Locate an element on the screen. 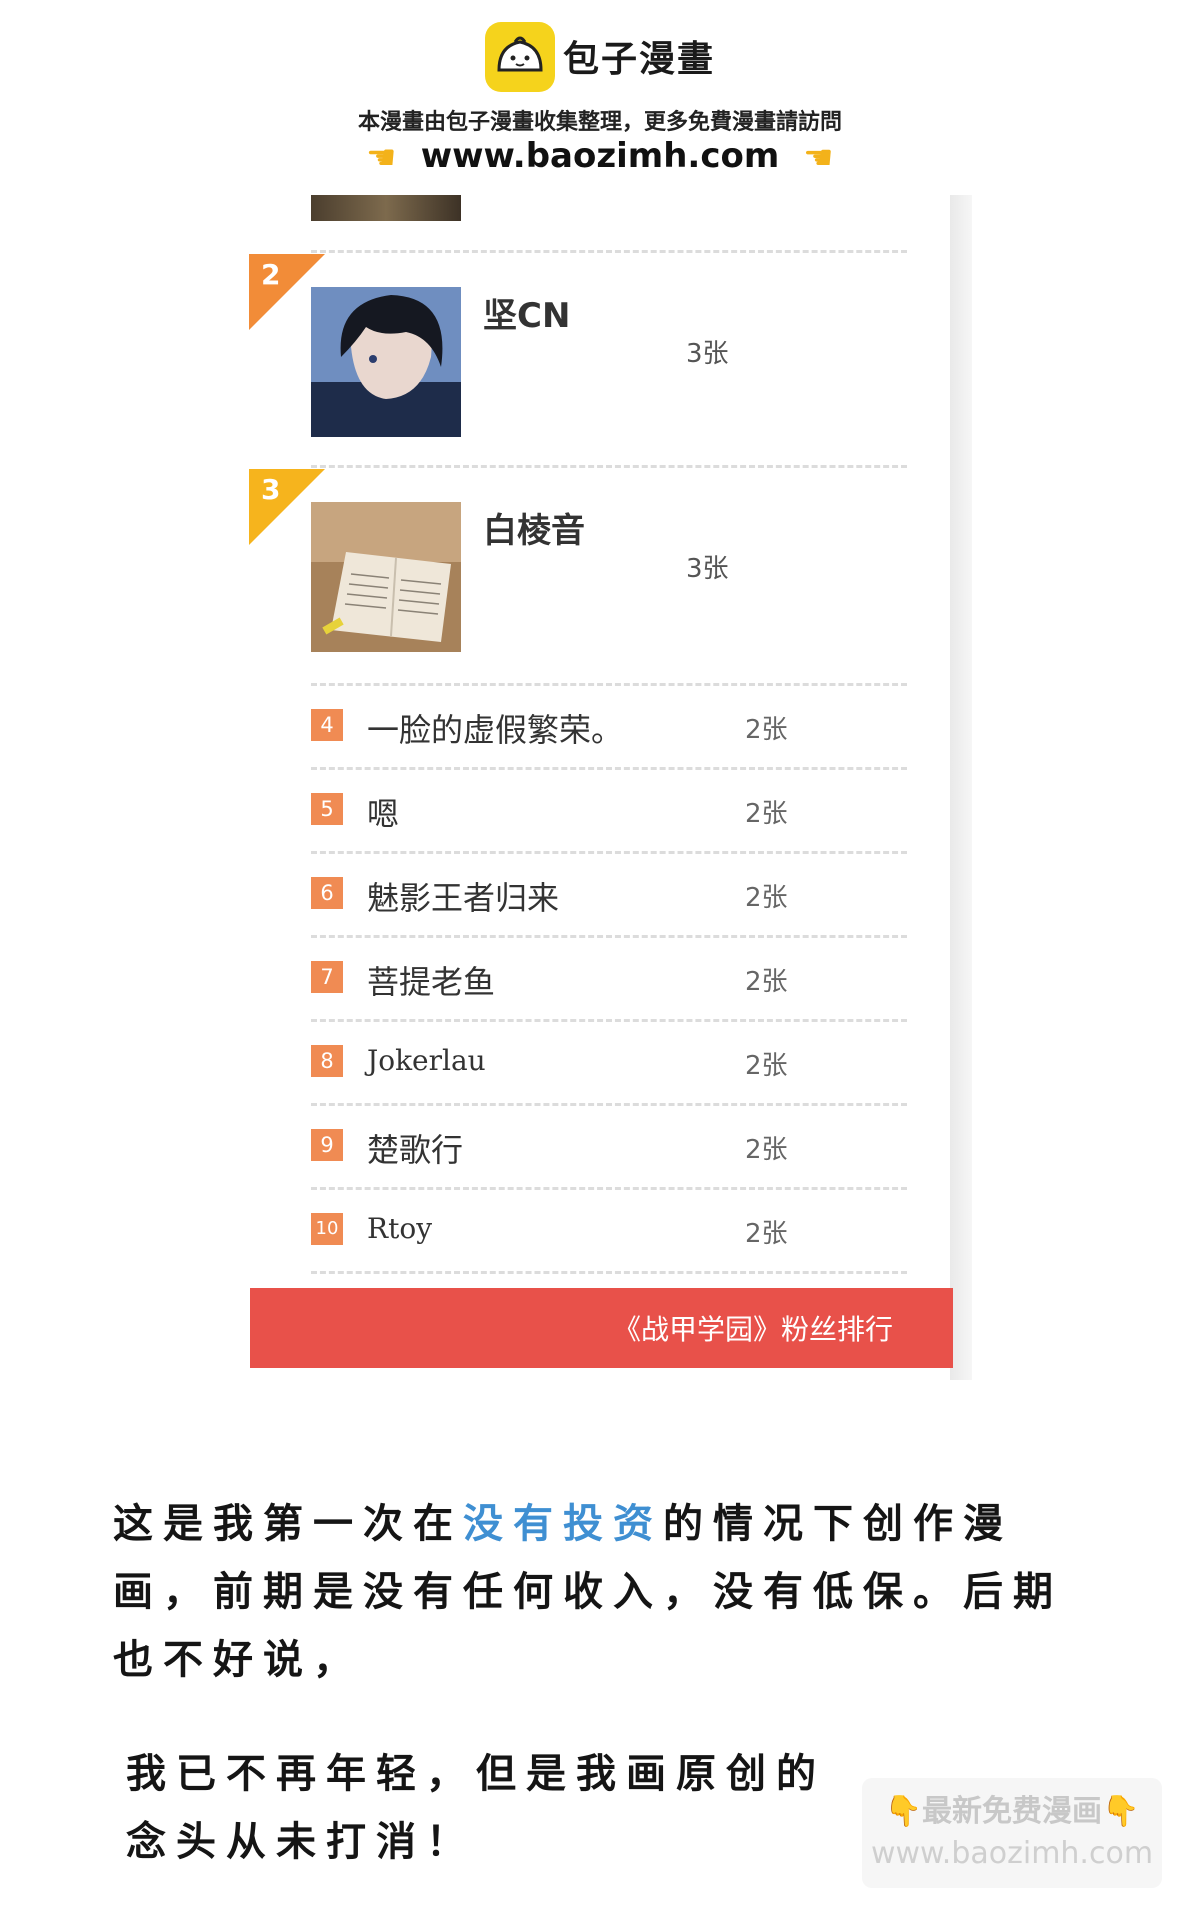 This screenshot has width=1200, height=1914. pointing-hand-icon: ☛ is located at coordinates (381, 157).